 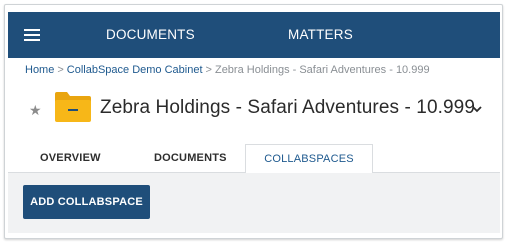 I want to click on breadcrumb-home: Home, so click(x=39, y=70).